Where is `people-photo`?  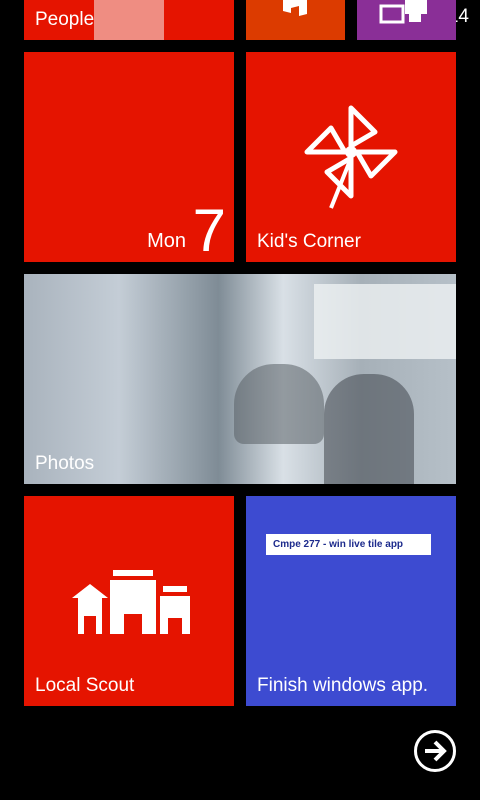 people-photo is located at coordinates (129, 20).